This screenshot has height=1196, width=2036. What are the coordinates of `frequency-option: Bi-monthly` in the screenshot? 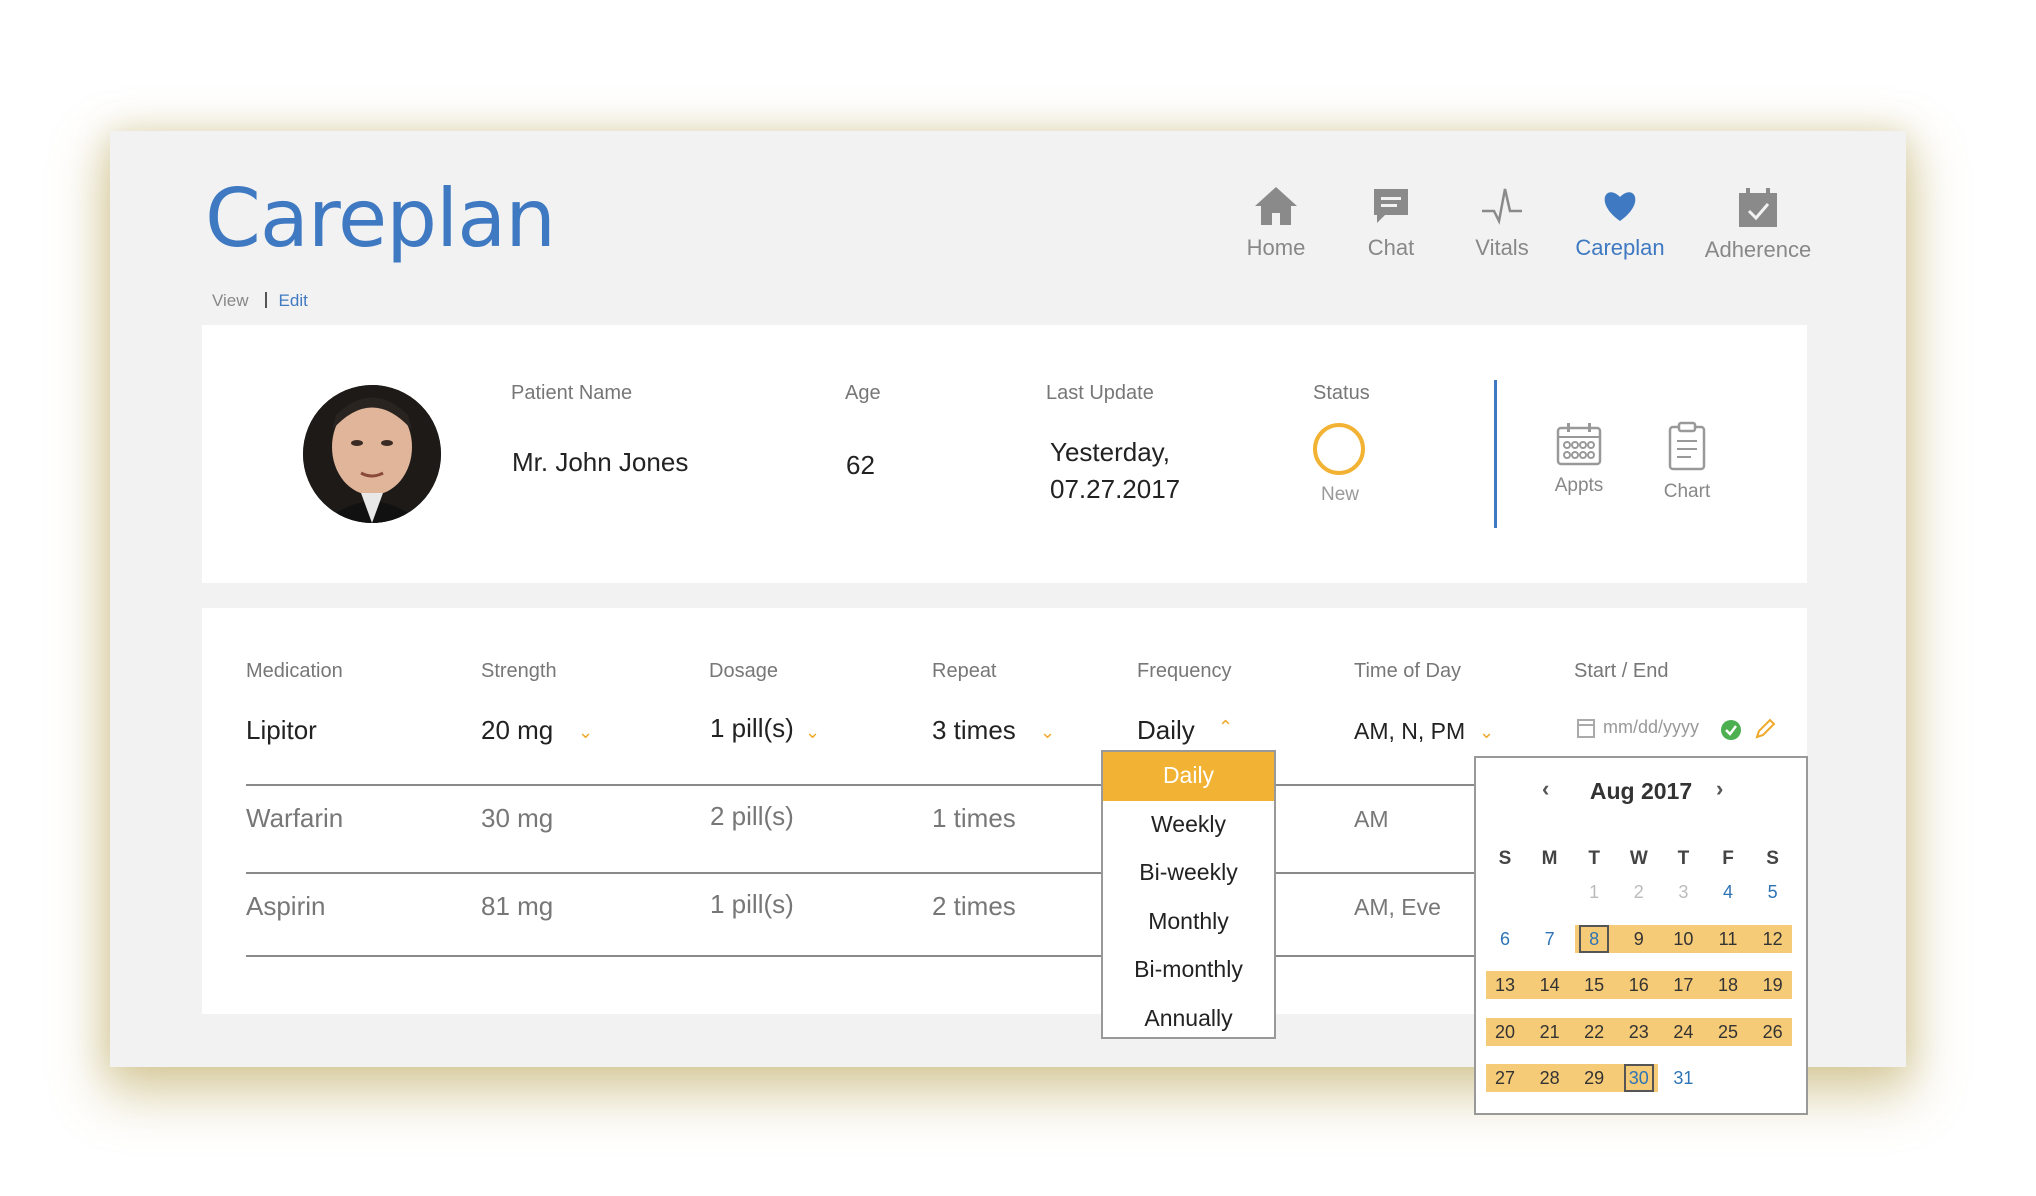 It's located at (1188, 970).